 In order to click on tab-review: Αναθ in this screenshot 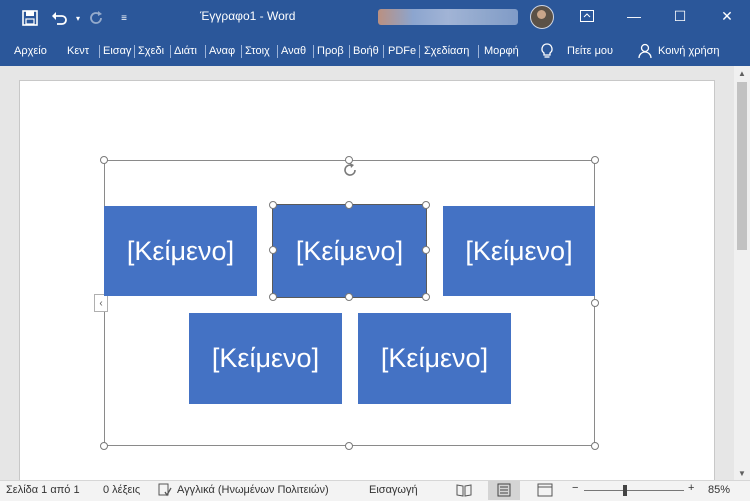, I will do `click(293, 51)`.